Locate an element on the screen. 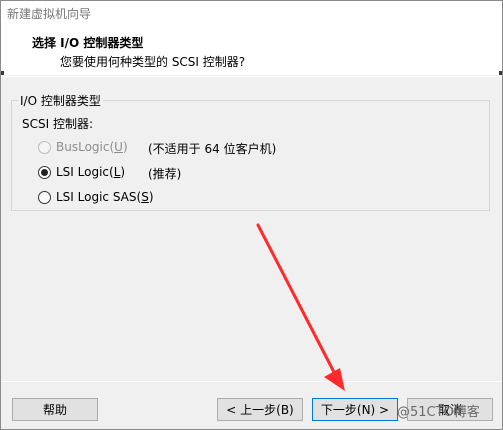 The height and width of the screenshot is (430, 503). watermark-text: @51CTO博客 is located at coordinates (438, 412).